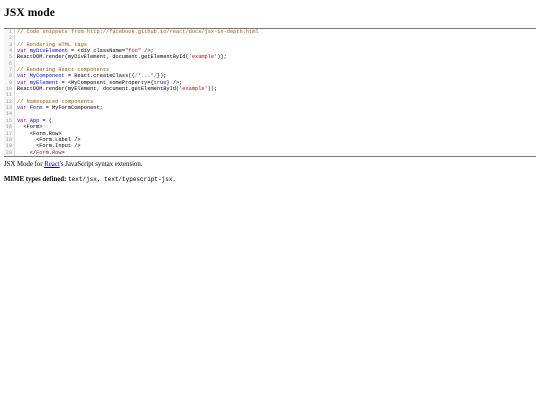 Image resolution: width=540 pixels, height=405 pixels. What do you see at coordinates (106, 82) in the screenshot?
I see `code-token: = <MyComponent someProperty={` at bounding box center [106, 82].